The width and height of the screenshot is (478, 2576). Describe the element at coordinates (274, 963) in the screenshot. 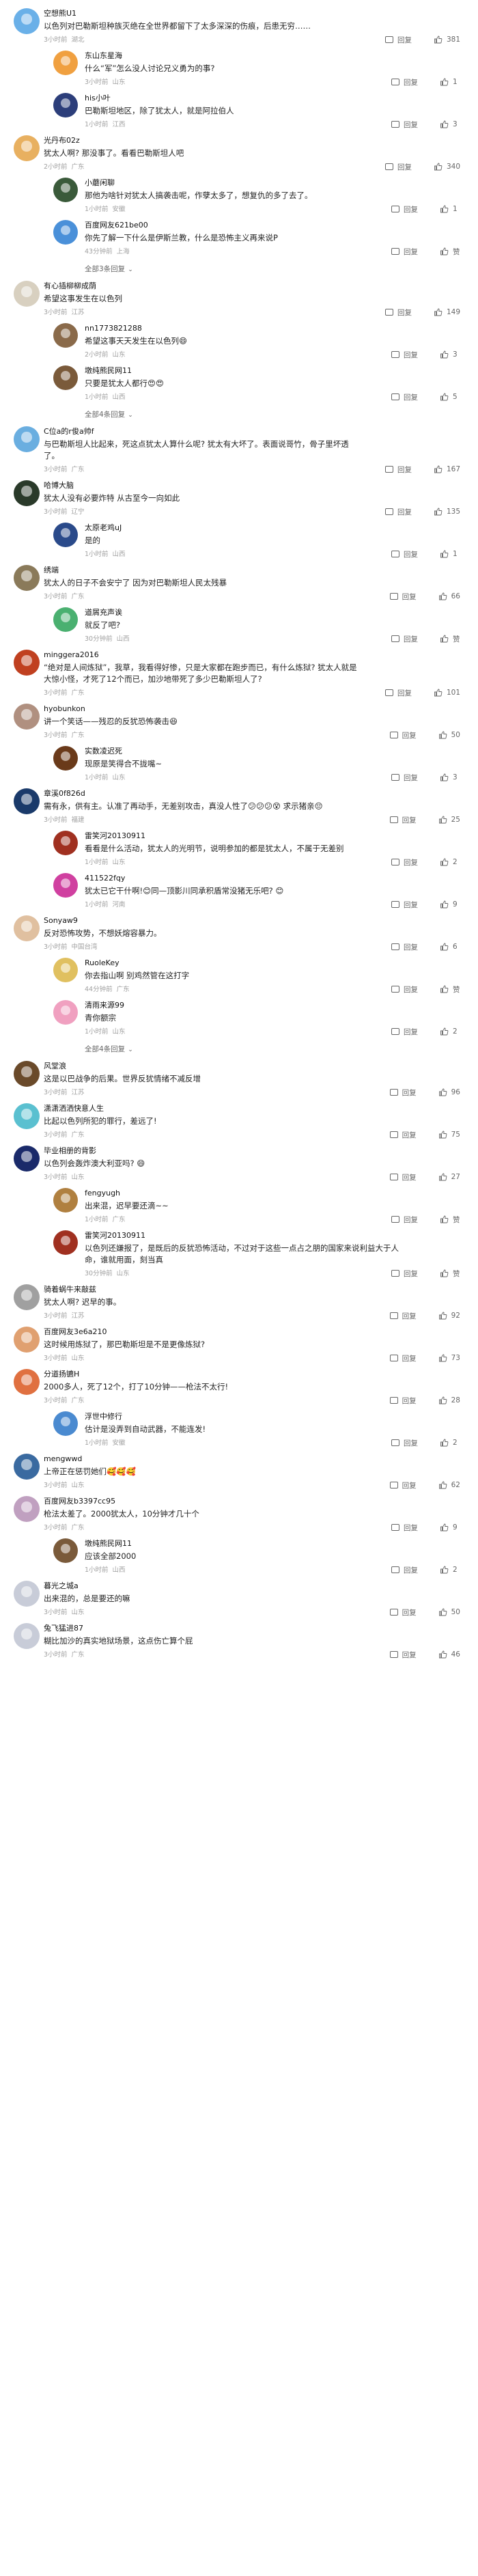

I see `username: RuoleKey` at that location.